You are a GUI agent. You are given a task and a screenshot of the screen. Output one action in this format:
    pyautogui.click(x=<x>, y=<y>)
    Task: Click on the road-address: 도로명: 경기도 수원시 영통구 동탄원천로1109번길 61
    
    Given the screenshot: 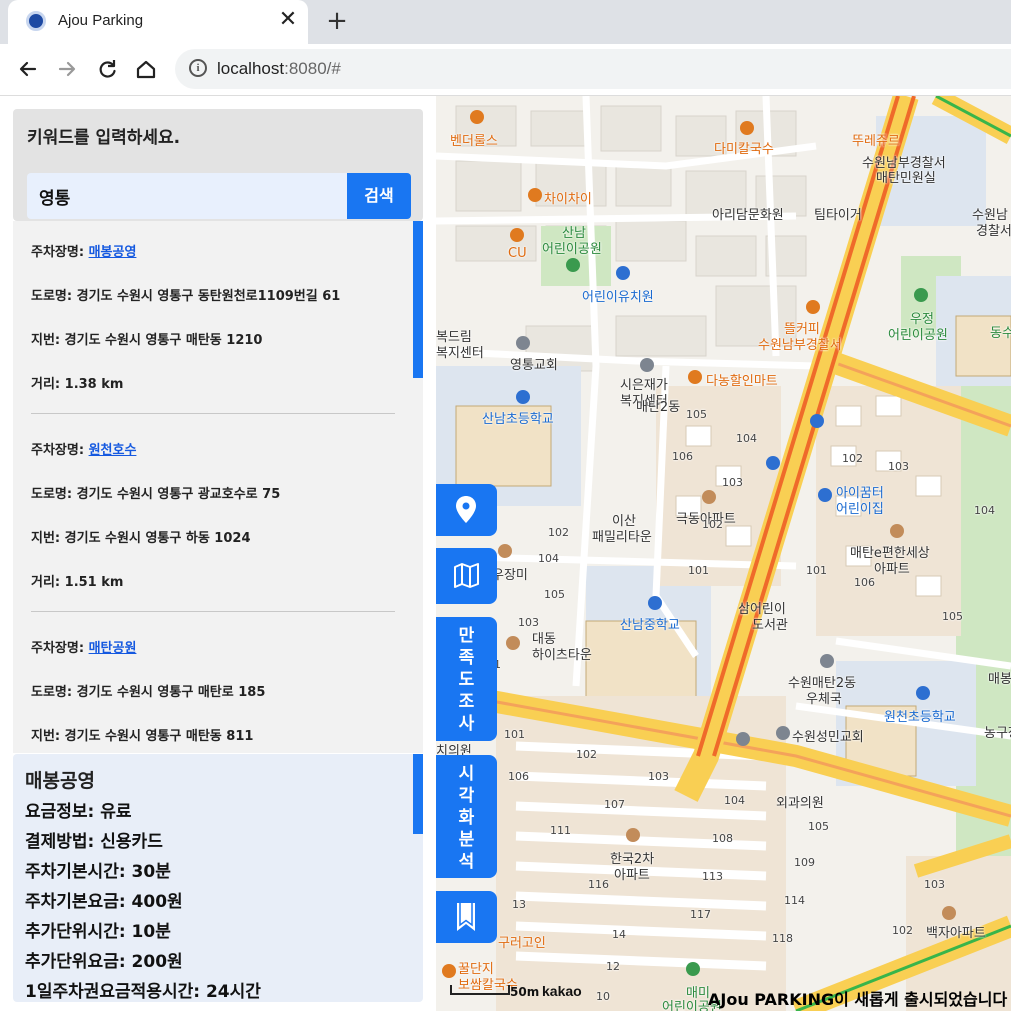 What is the action you would take?
    pyautogui.click(x=186, y=296)
    